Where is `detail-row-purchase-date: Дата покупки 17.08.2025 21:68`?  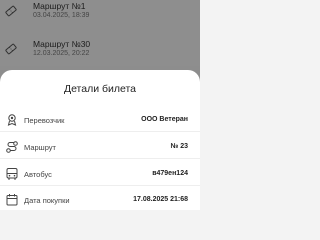
detail-row-purchase-date: Дата покупки 17.08.2025 21:68 is located at coordinates (100, 203).